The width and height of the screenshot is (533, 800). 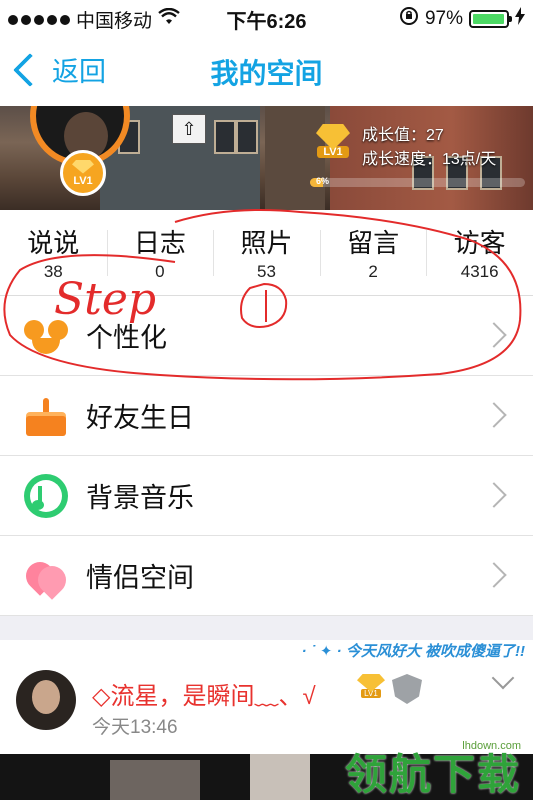 I want to click on growth-speed: 成长速度：13点/天, so click(x=429, y=159).